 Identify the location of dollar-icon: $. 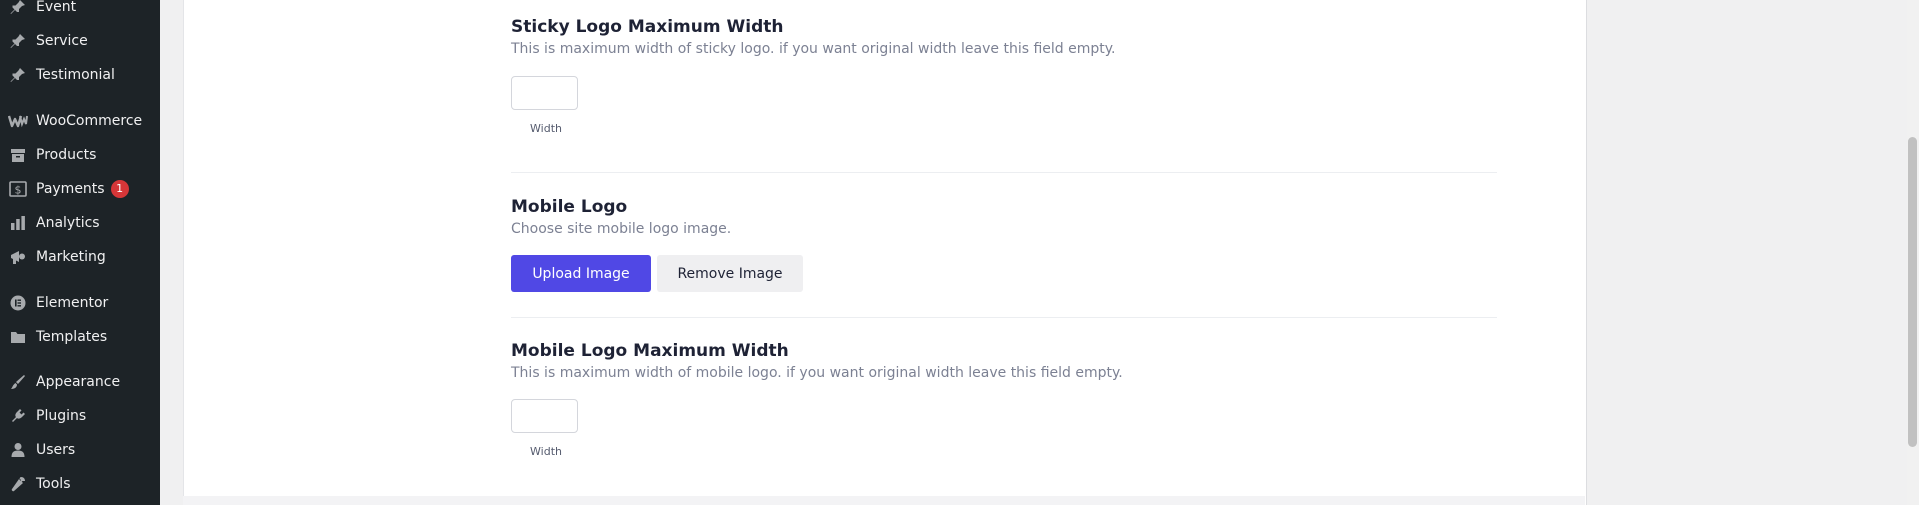
(18, 189).